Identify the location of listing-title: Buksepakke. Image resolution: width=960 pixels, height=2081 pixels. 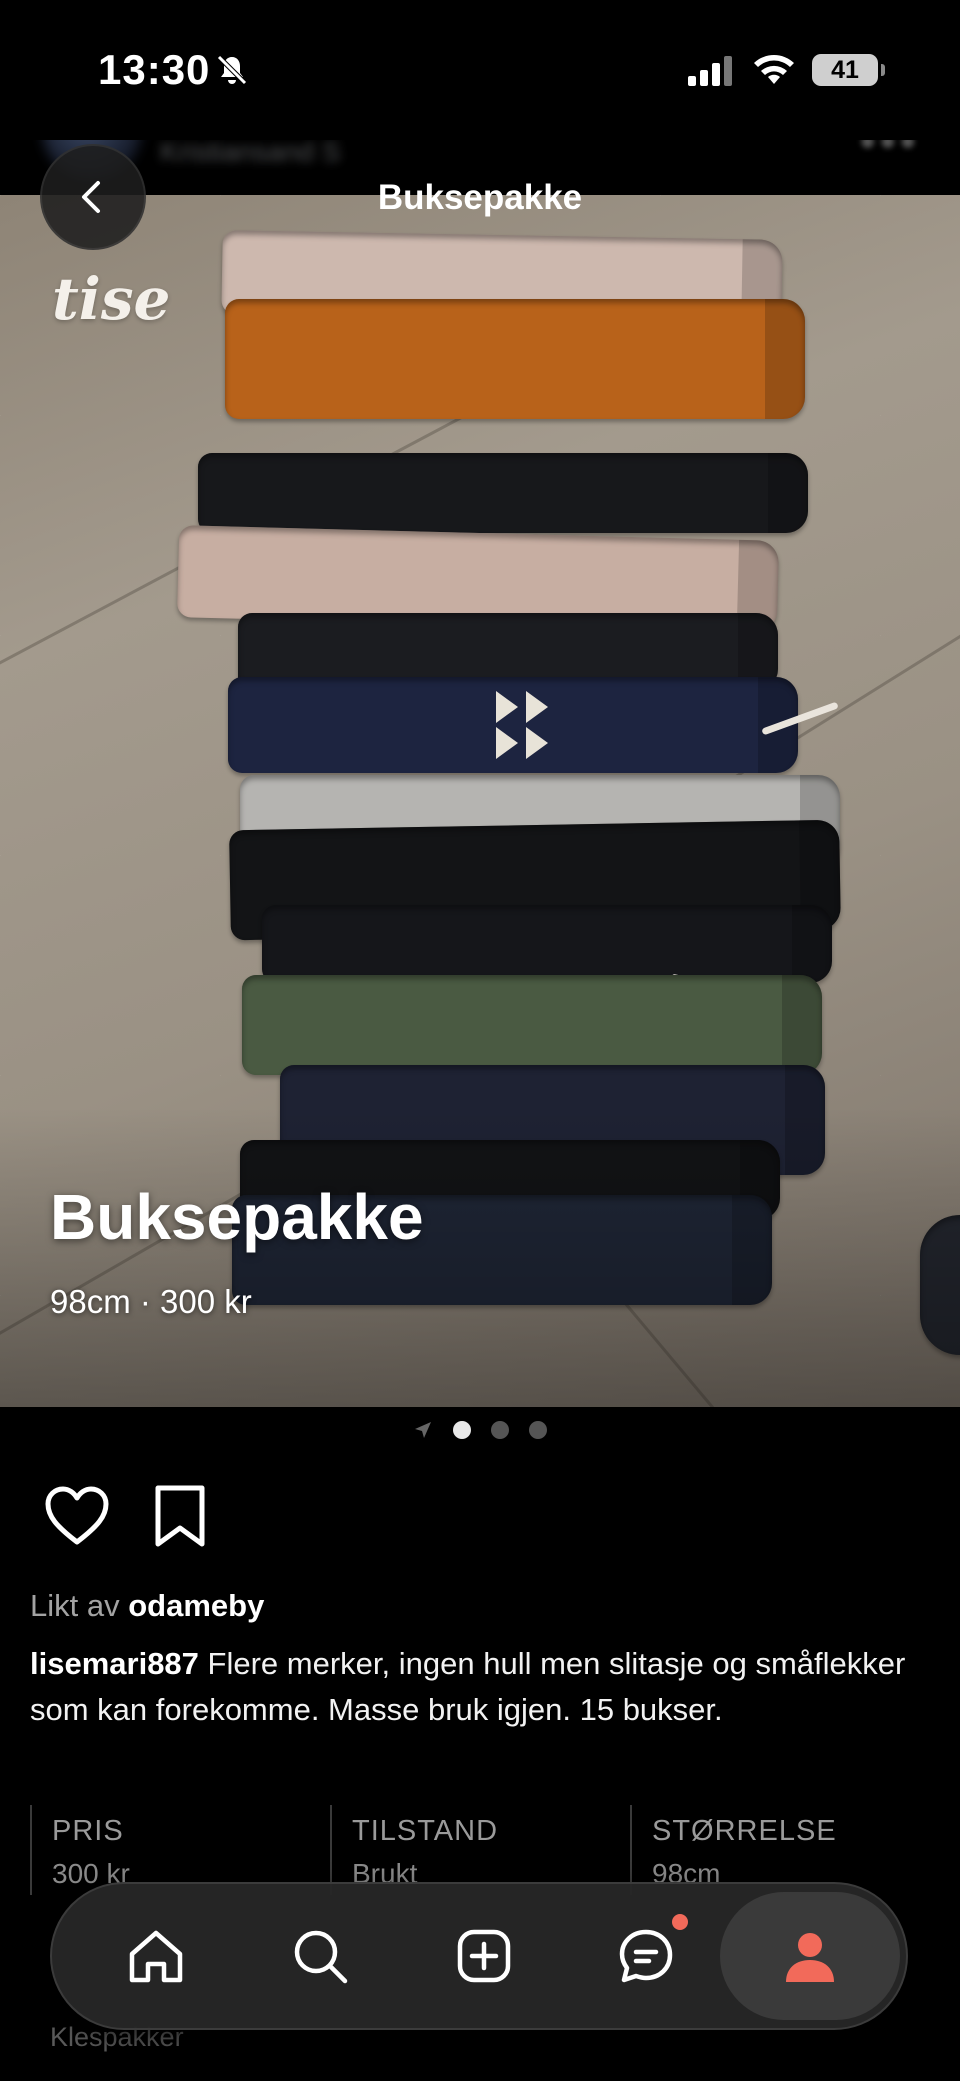
(237, 1217).